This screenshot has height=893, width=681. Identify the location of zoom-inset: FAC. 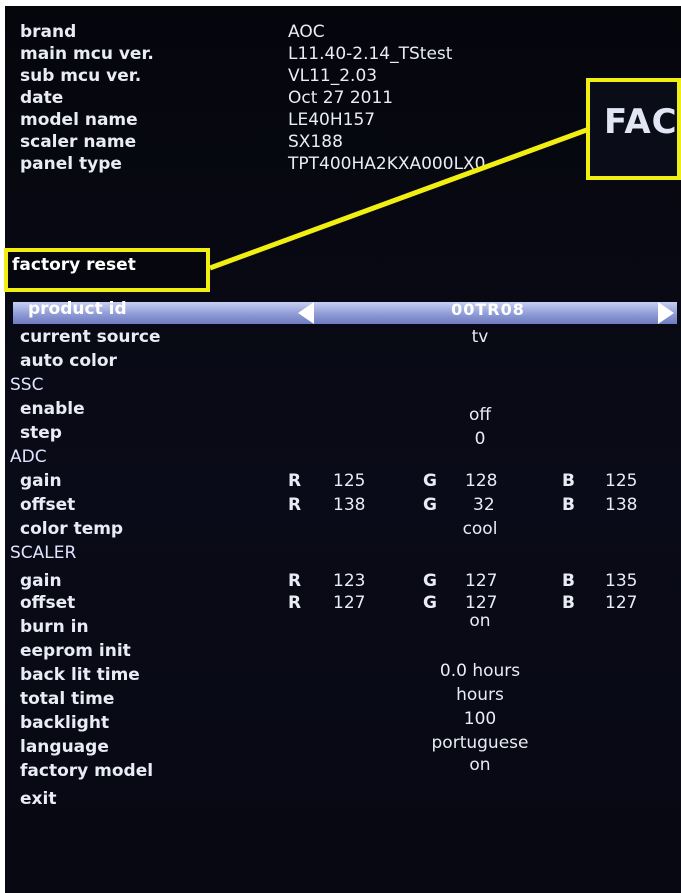
(633, 129).